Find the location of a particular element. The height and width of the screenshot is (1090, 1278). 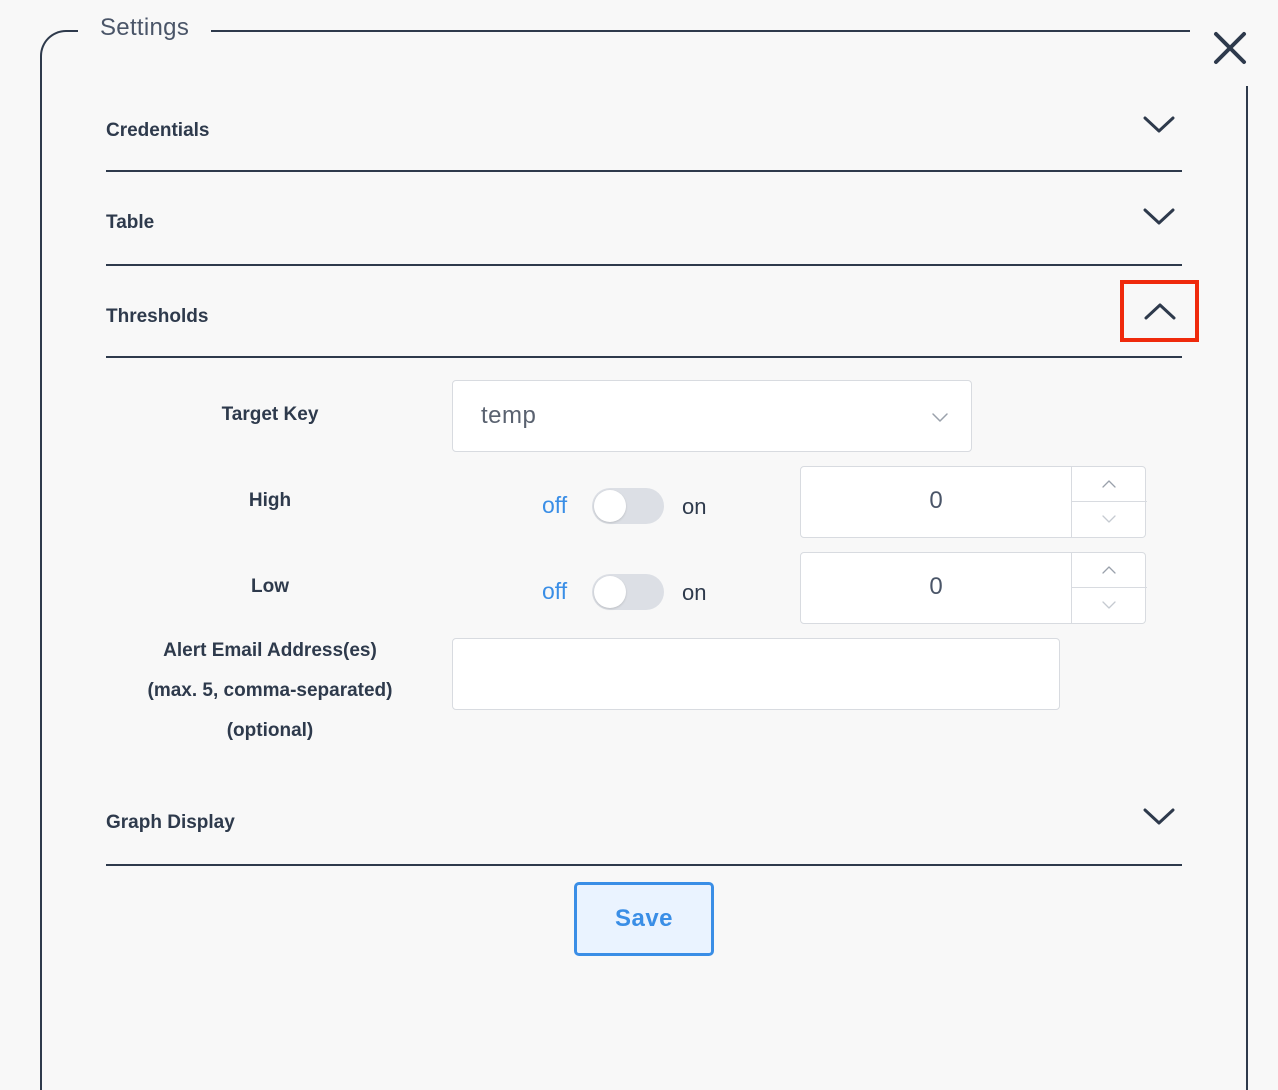

target-key-select: temp is located at coordinates (712, 416).